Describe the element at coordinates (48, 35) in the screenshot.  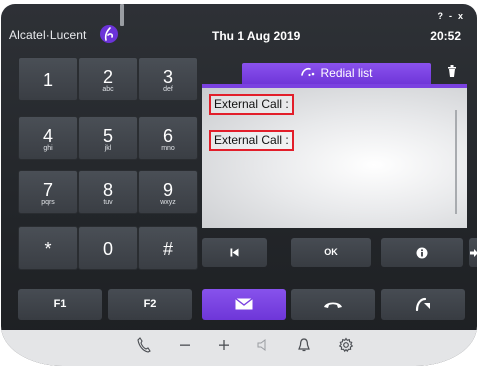
I see `brand-name: Alcatel·Lucent` at that location.